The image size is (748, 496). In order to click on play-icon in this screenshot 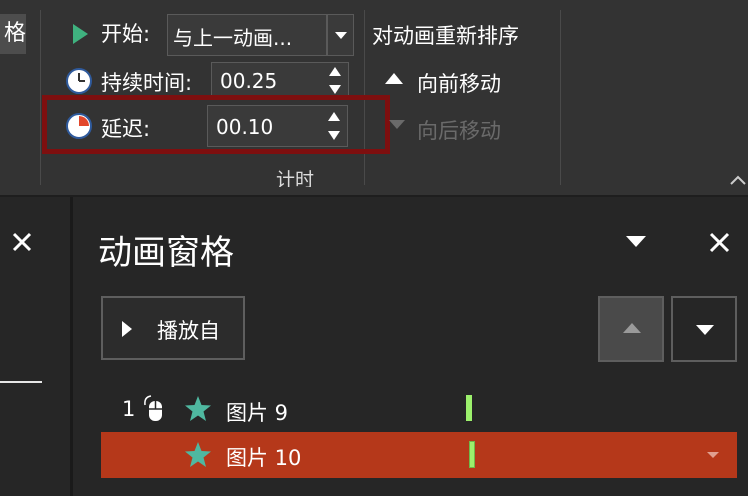, I will do `click(127, 329)`.